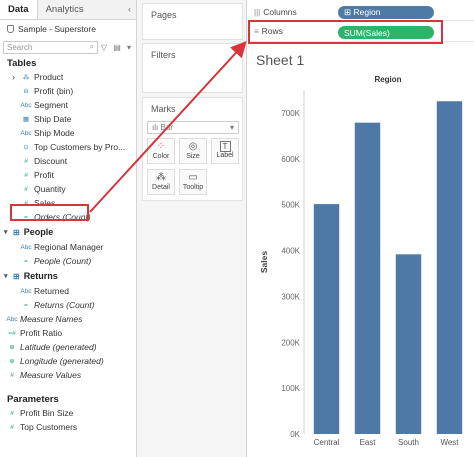  What do you see at coordinates (49, 77) in the screenshot?
I see `field-label: Product` at bounding box center [49, 77].